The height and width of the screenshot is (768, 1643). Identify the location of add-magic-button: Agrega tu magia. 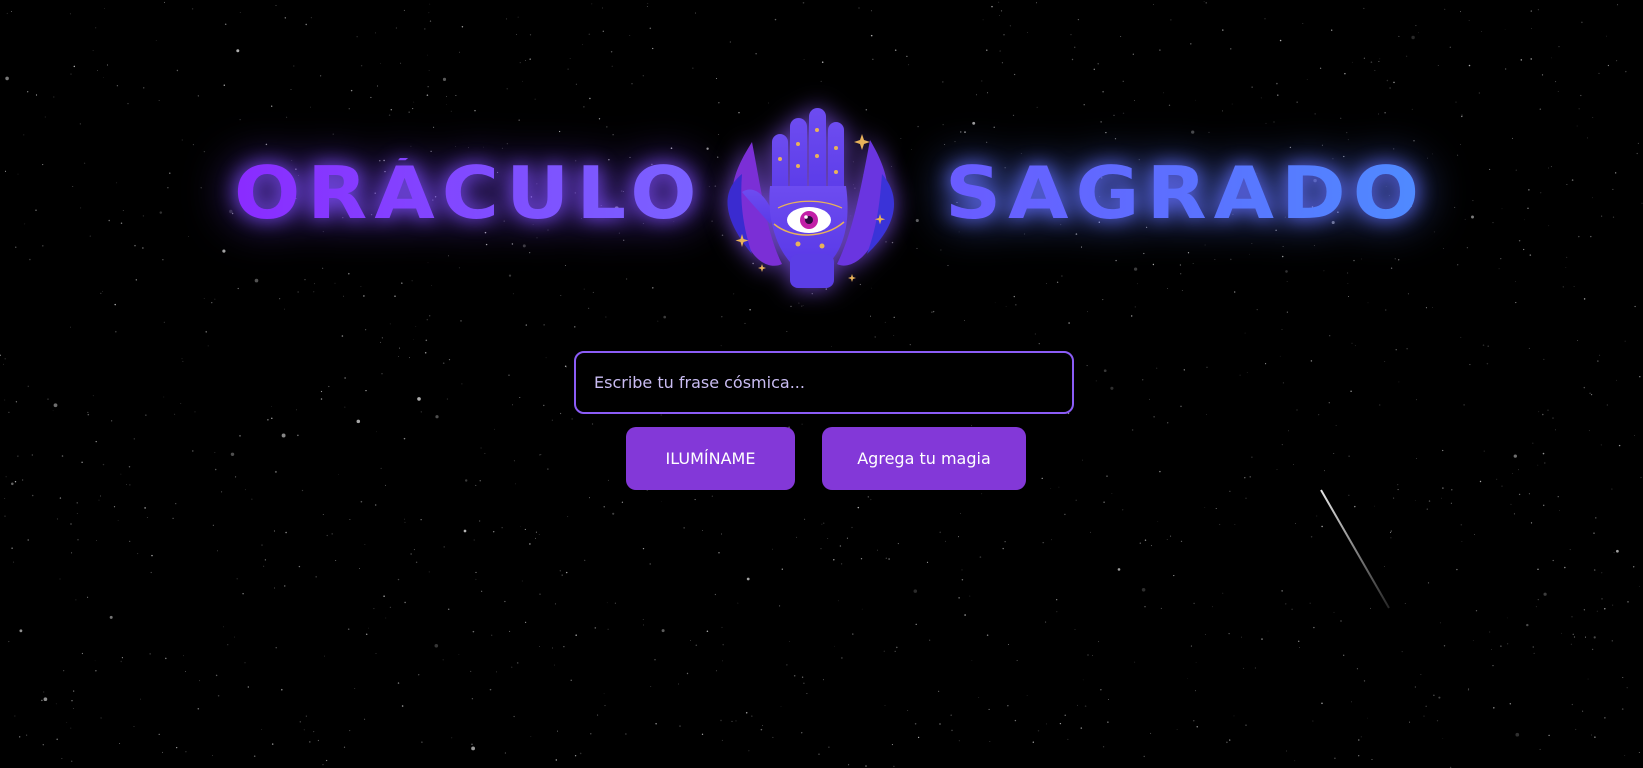
(924, 458).